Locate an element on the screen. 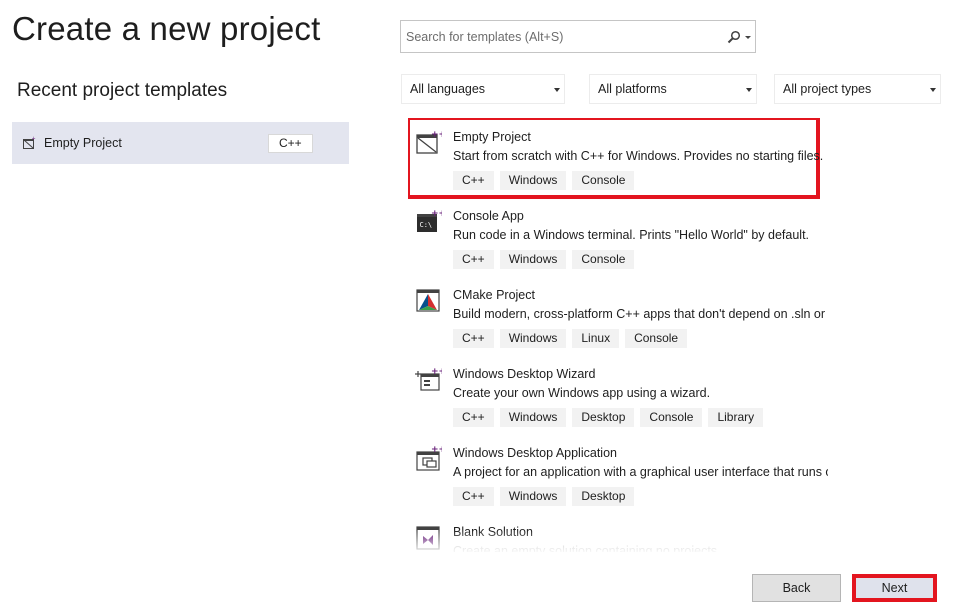  template-tags: C++ Windows Desktop Console Library is located at coordinates (608, 417).